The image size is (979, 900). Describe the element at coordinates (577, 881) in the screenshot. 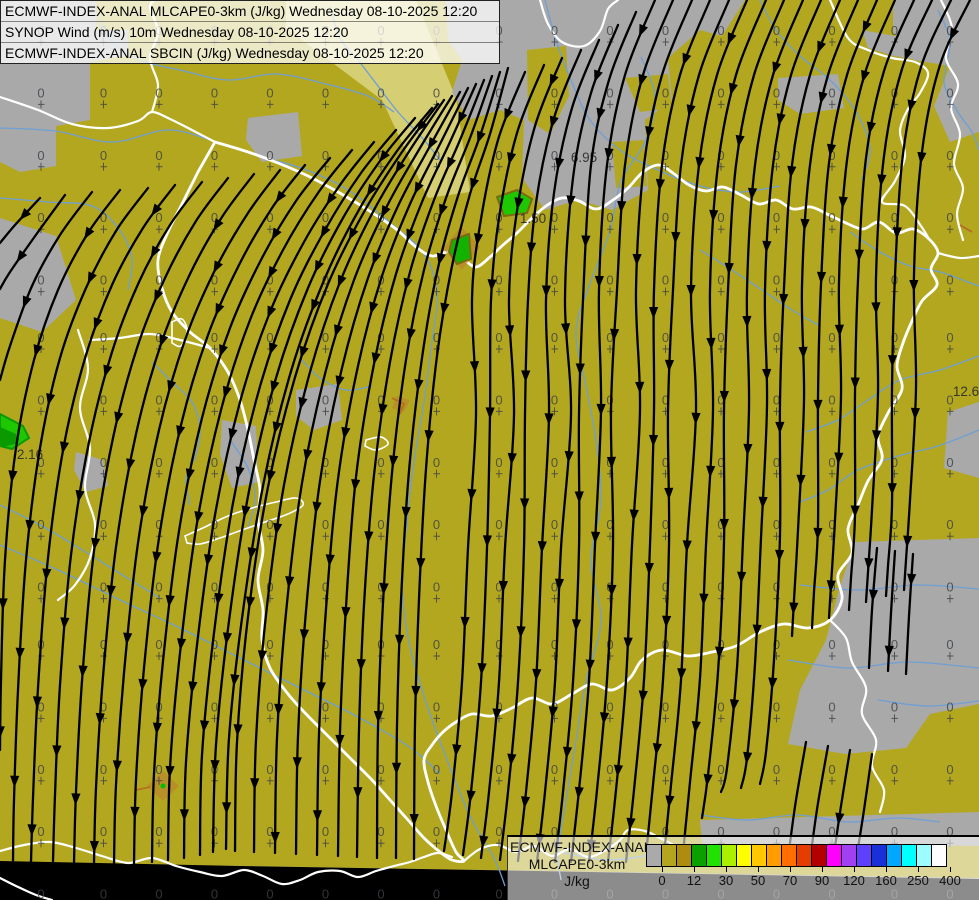

I see `legend-units: J/kg` at that location.